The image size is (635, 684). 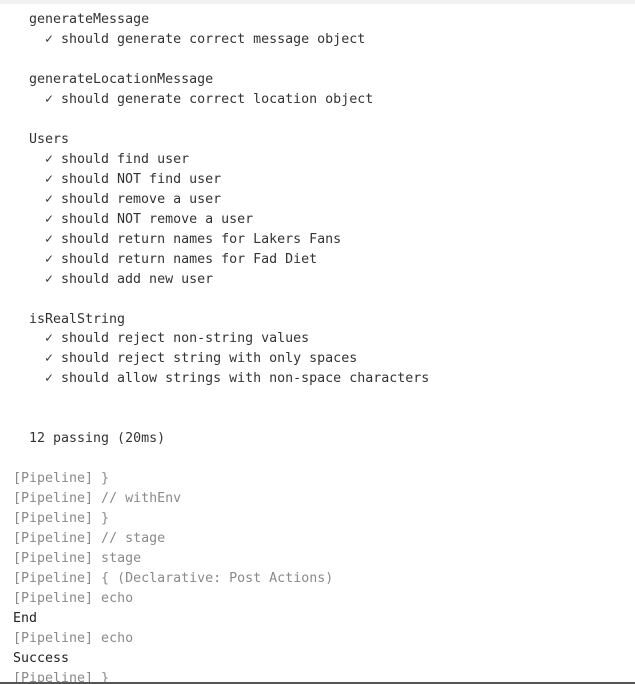 I want to click on test-name: should return names for Lakers Fans, so click(x=201, y=239).